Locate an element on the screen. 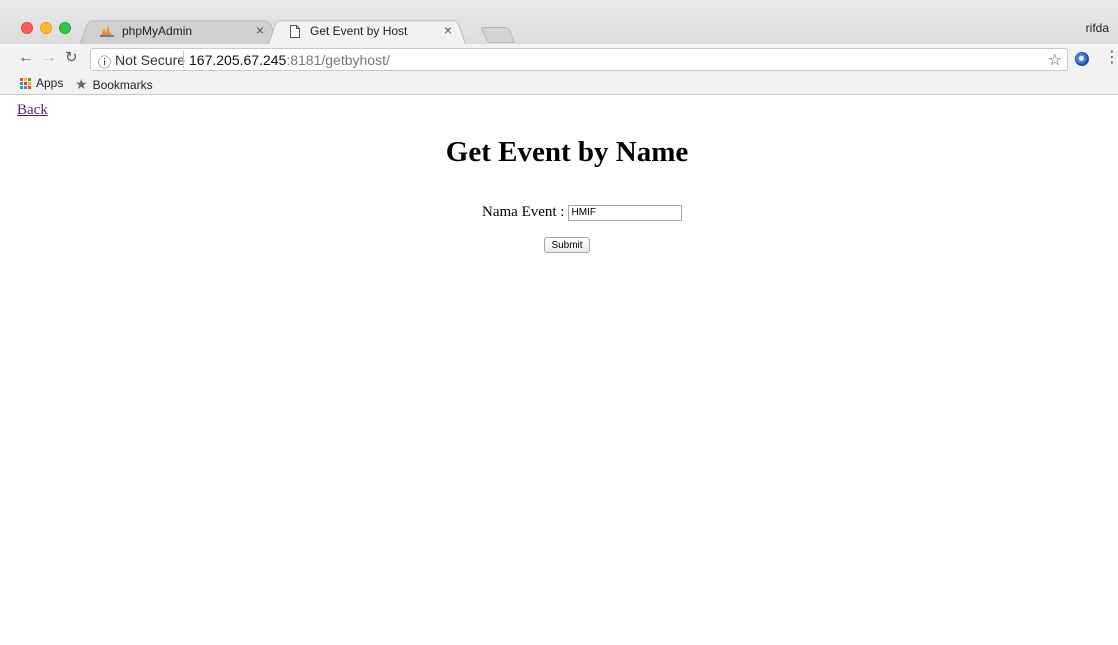 The height and width of the screenshot is (645, 1118). bookmark-star-icon: ☆ is located at coordinates (1055, 60).